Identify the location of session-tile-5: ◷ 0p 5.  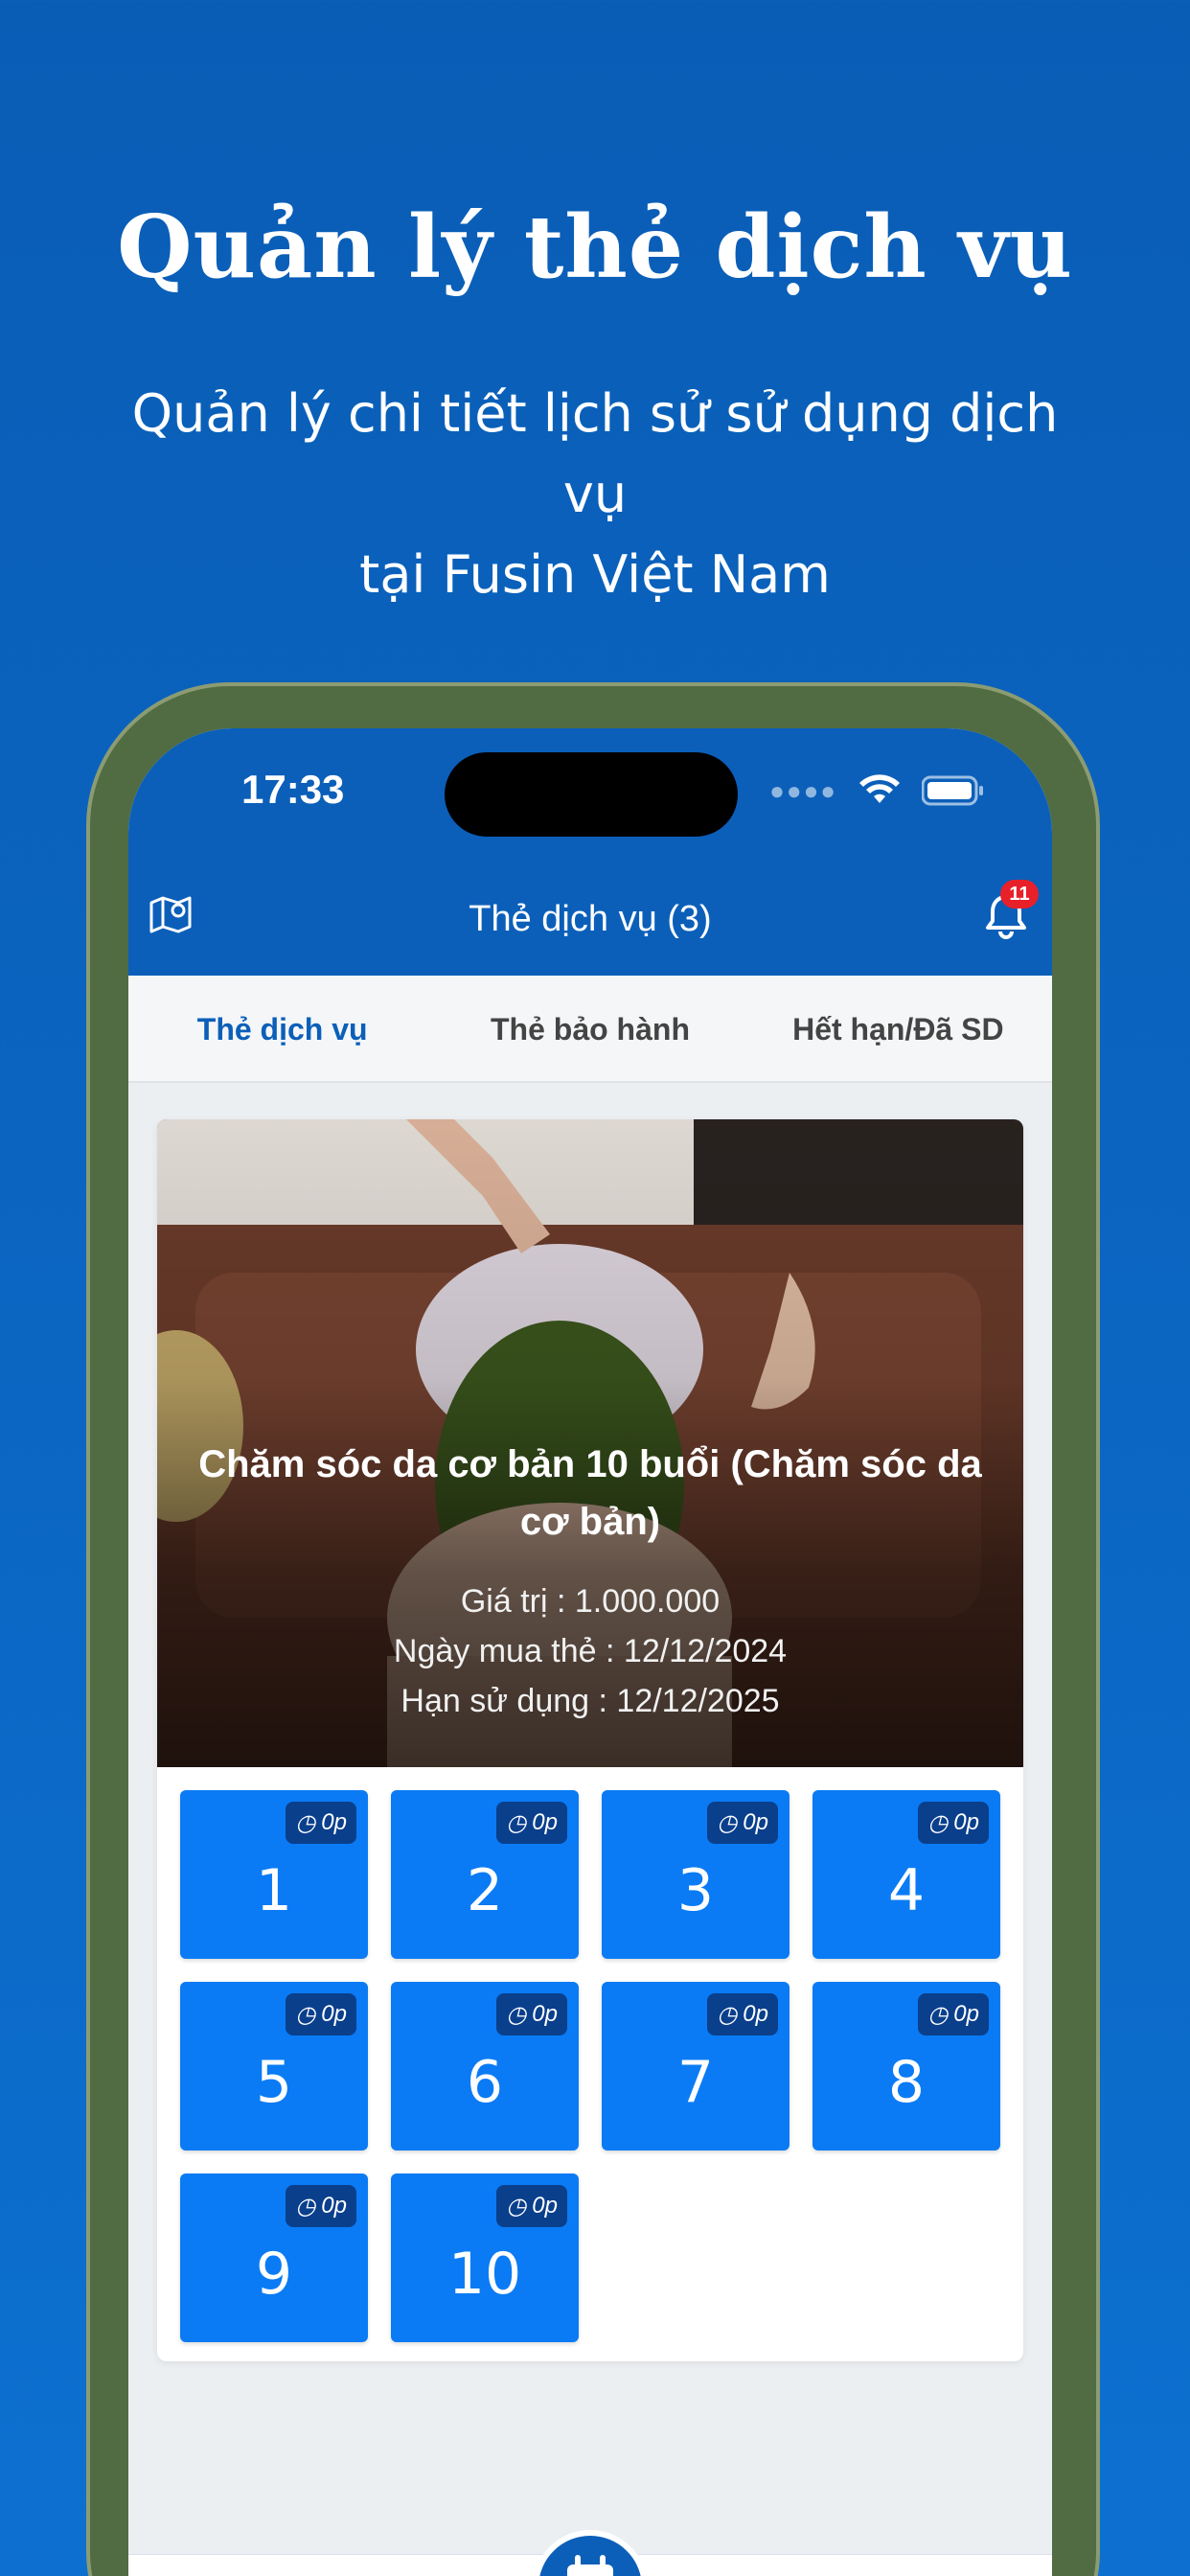
(274, 2066).